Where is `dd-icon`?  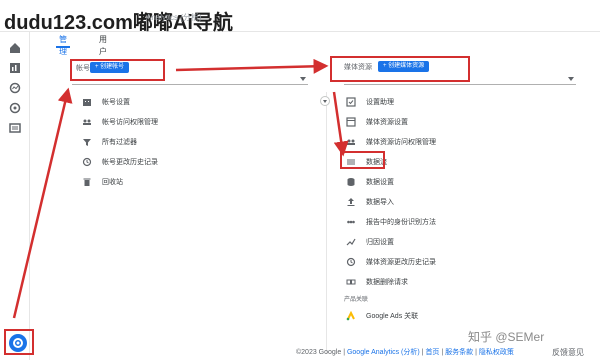 dd-icon is located at coordinates (351, 282).